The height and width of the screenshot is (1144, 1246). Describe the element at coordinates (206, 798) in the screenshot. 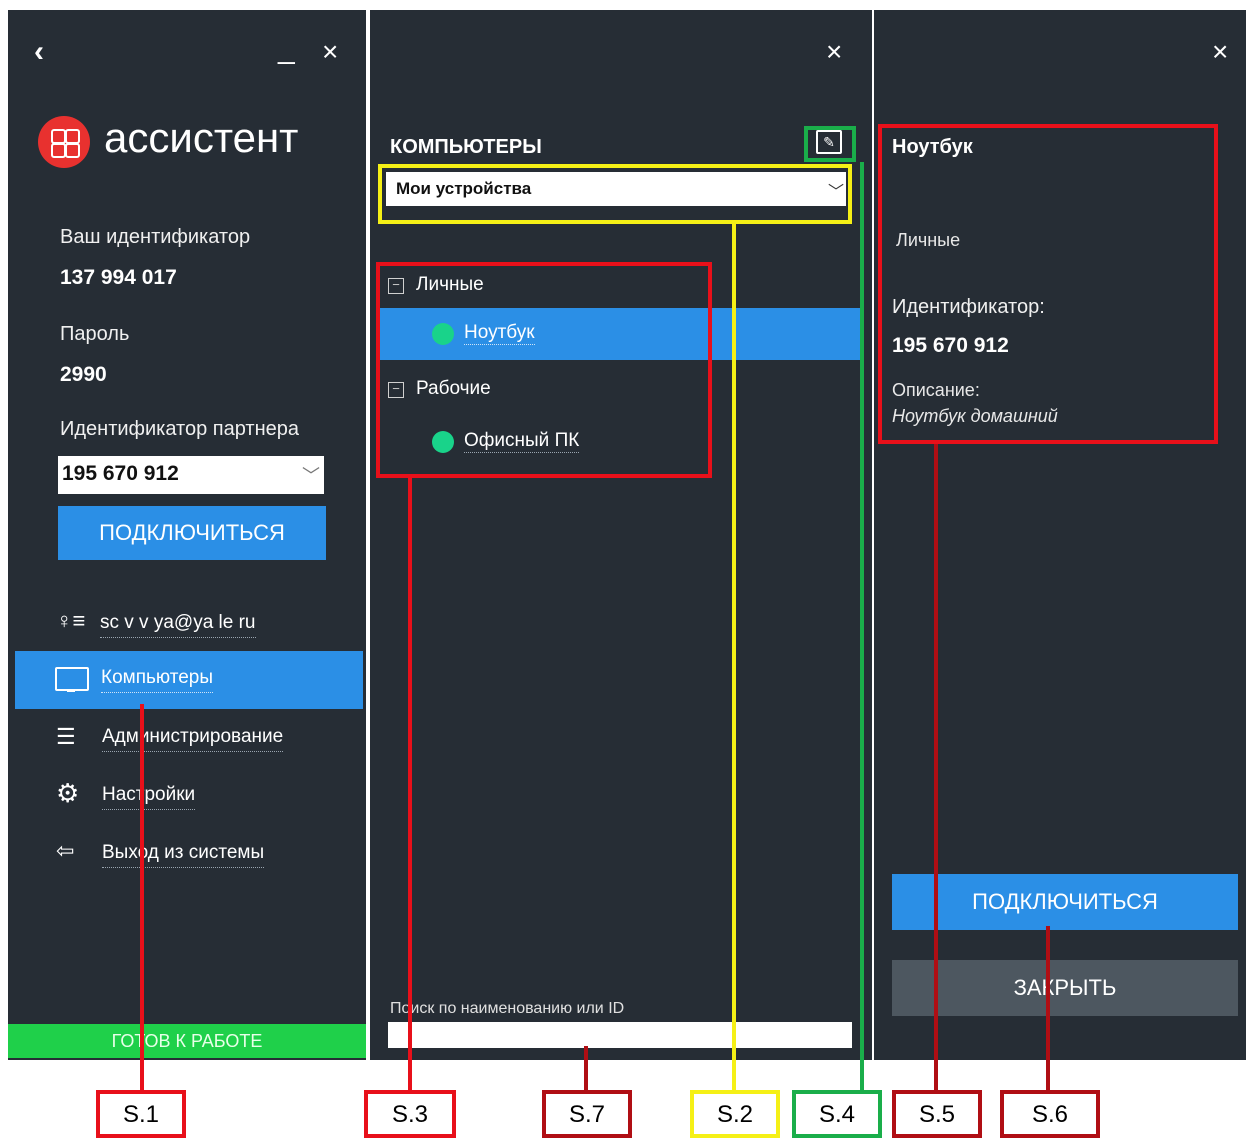

I see `menu-item-settings: ⚙ Настройки` at that location.